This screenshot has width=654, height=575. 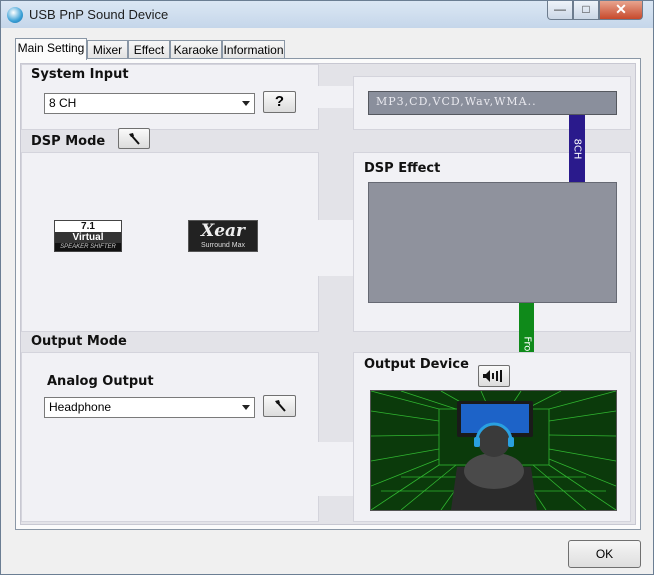 I want to click on help-label: ?, so click(x=279, y=101).